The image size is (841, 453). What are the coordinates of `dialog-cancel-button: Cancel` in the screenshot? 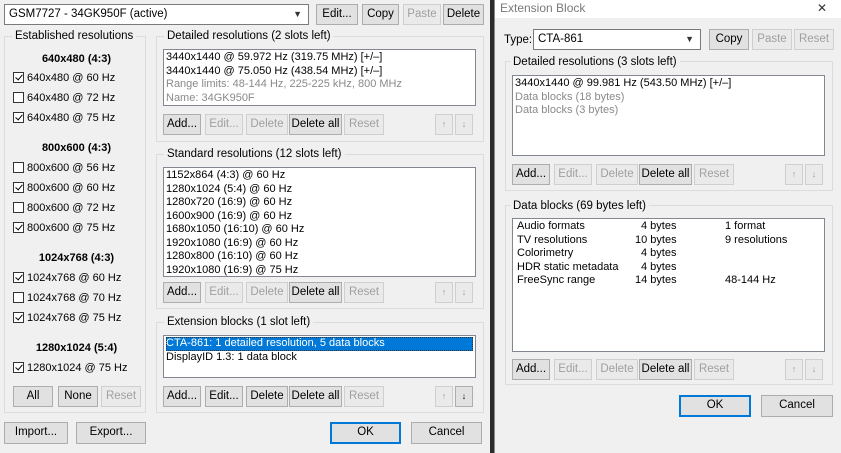 It's located at (797, 406).